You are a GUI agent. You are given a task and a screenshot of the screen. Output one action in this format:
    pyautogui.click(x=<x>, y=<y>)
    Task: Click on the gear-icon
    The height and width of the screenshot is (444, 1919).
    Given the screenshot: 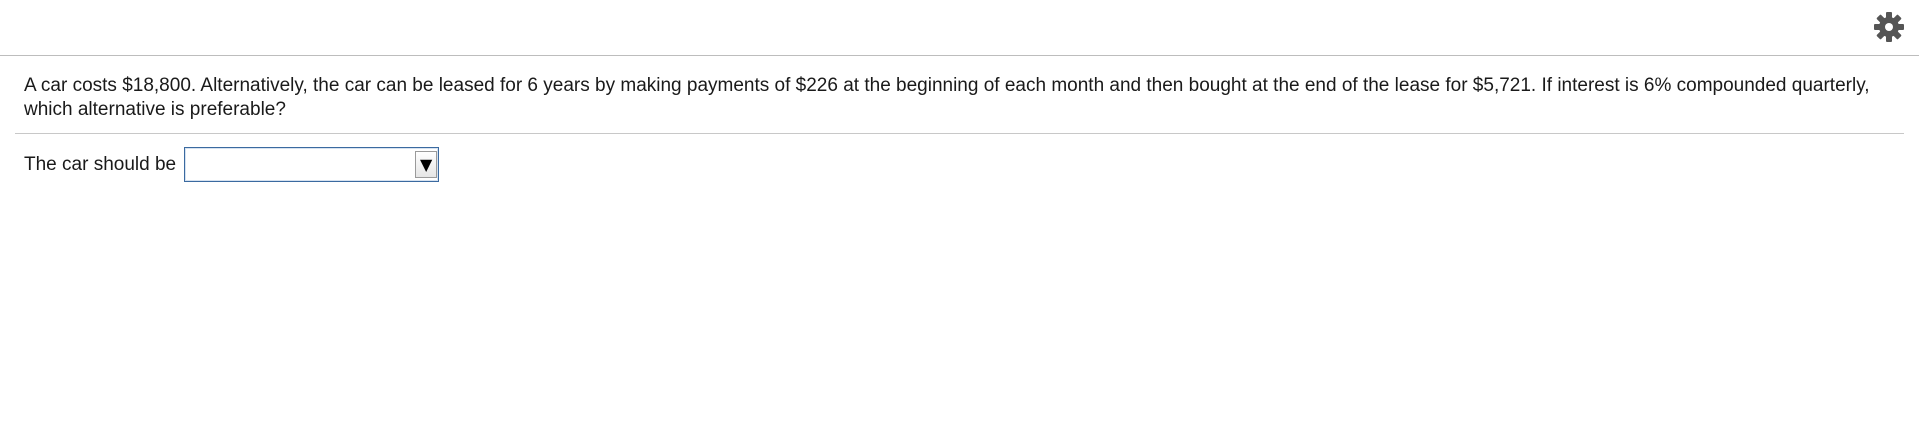 What is the action you would take?
    pyautogui.click(x=1889, y=27)
    